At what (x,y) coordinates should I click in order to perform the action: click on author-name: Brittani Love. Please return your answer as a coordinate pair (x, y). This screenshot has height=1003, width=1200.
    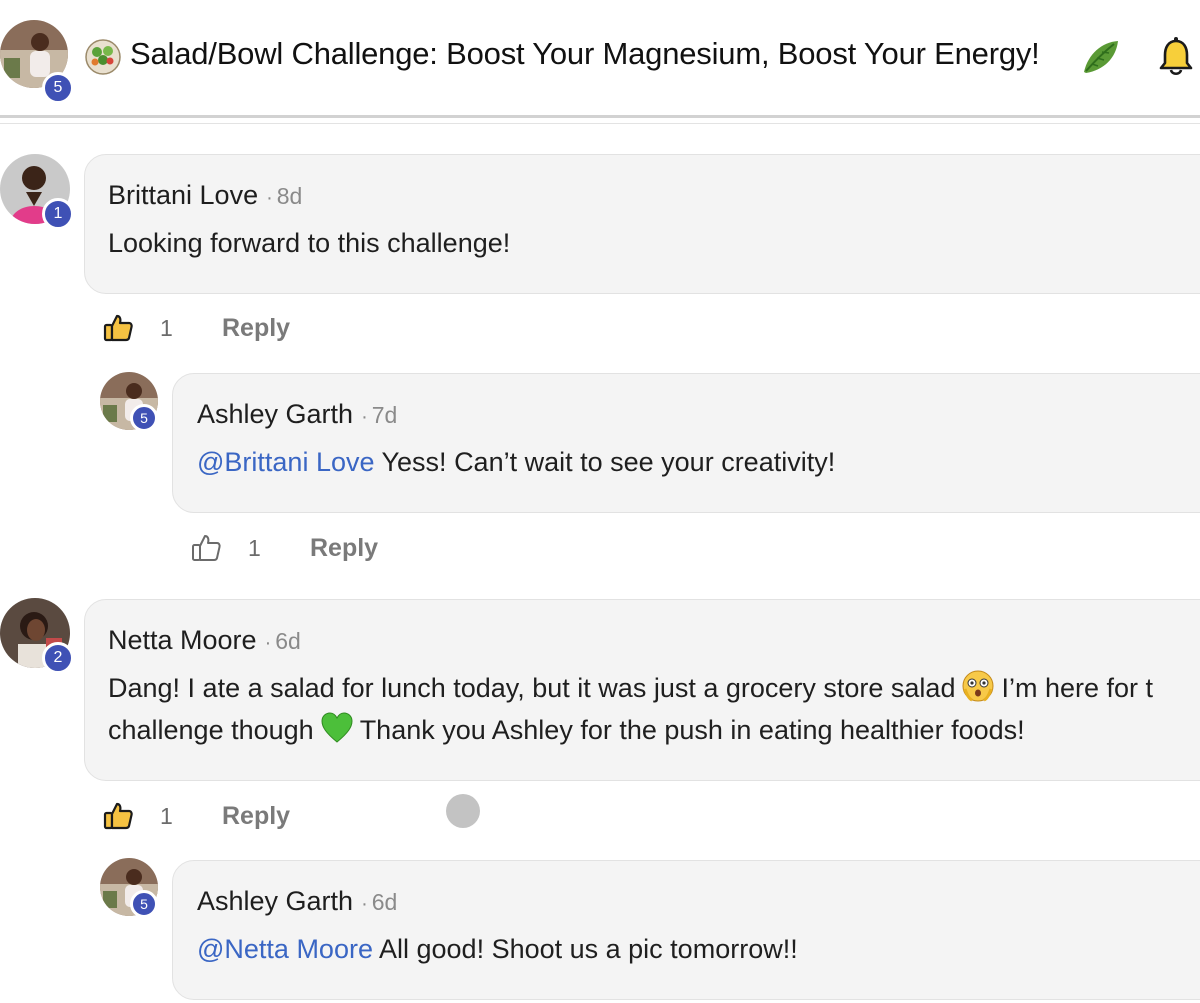
    Looking at the image, I should click on (183, 195).